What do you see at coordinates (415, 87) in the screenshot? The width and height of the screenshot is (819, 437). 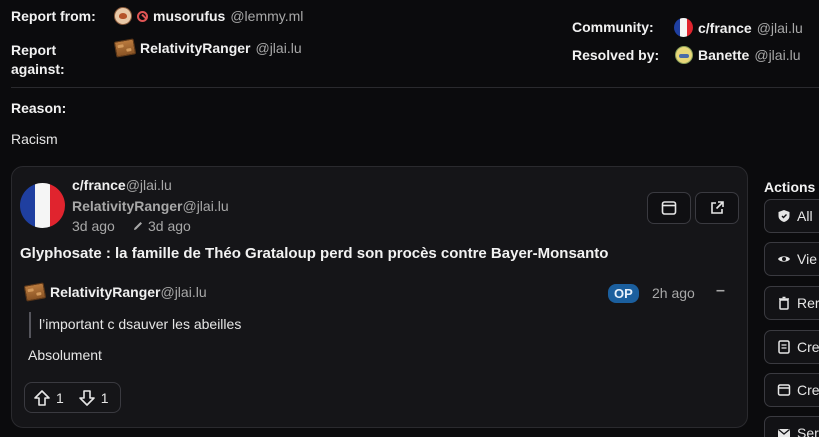 I see `divider` at bounding box center [415, 87].